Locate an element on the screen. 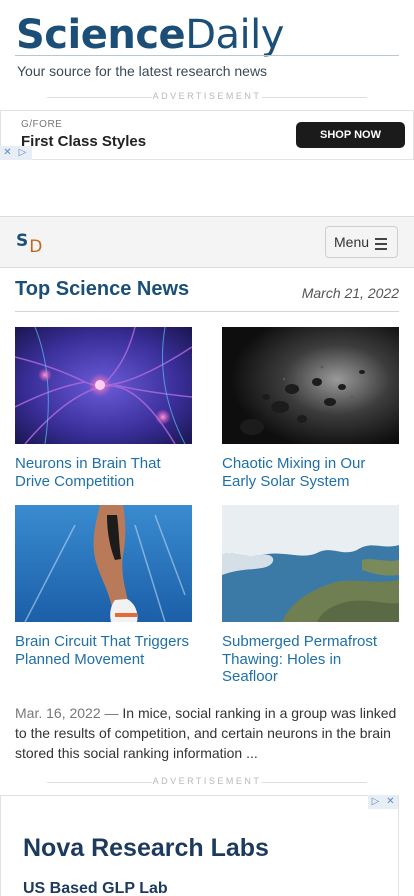 This screenshot has height=896, width=414. bottom-ad: Nova Research Labs US Based GLP Lab is located at coordinates (199, 845).